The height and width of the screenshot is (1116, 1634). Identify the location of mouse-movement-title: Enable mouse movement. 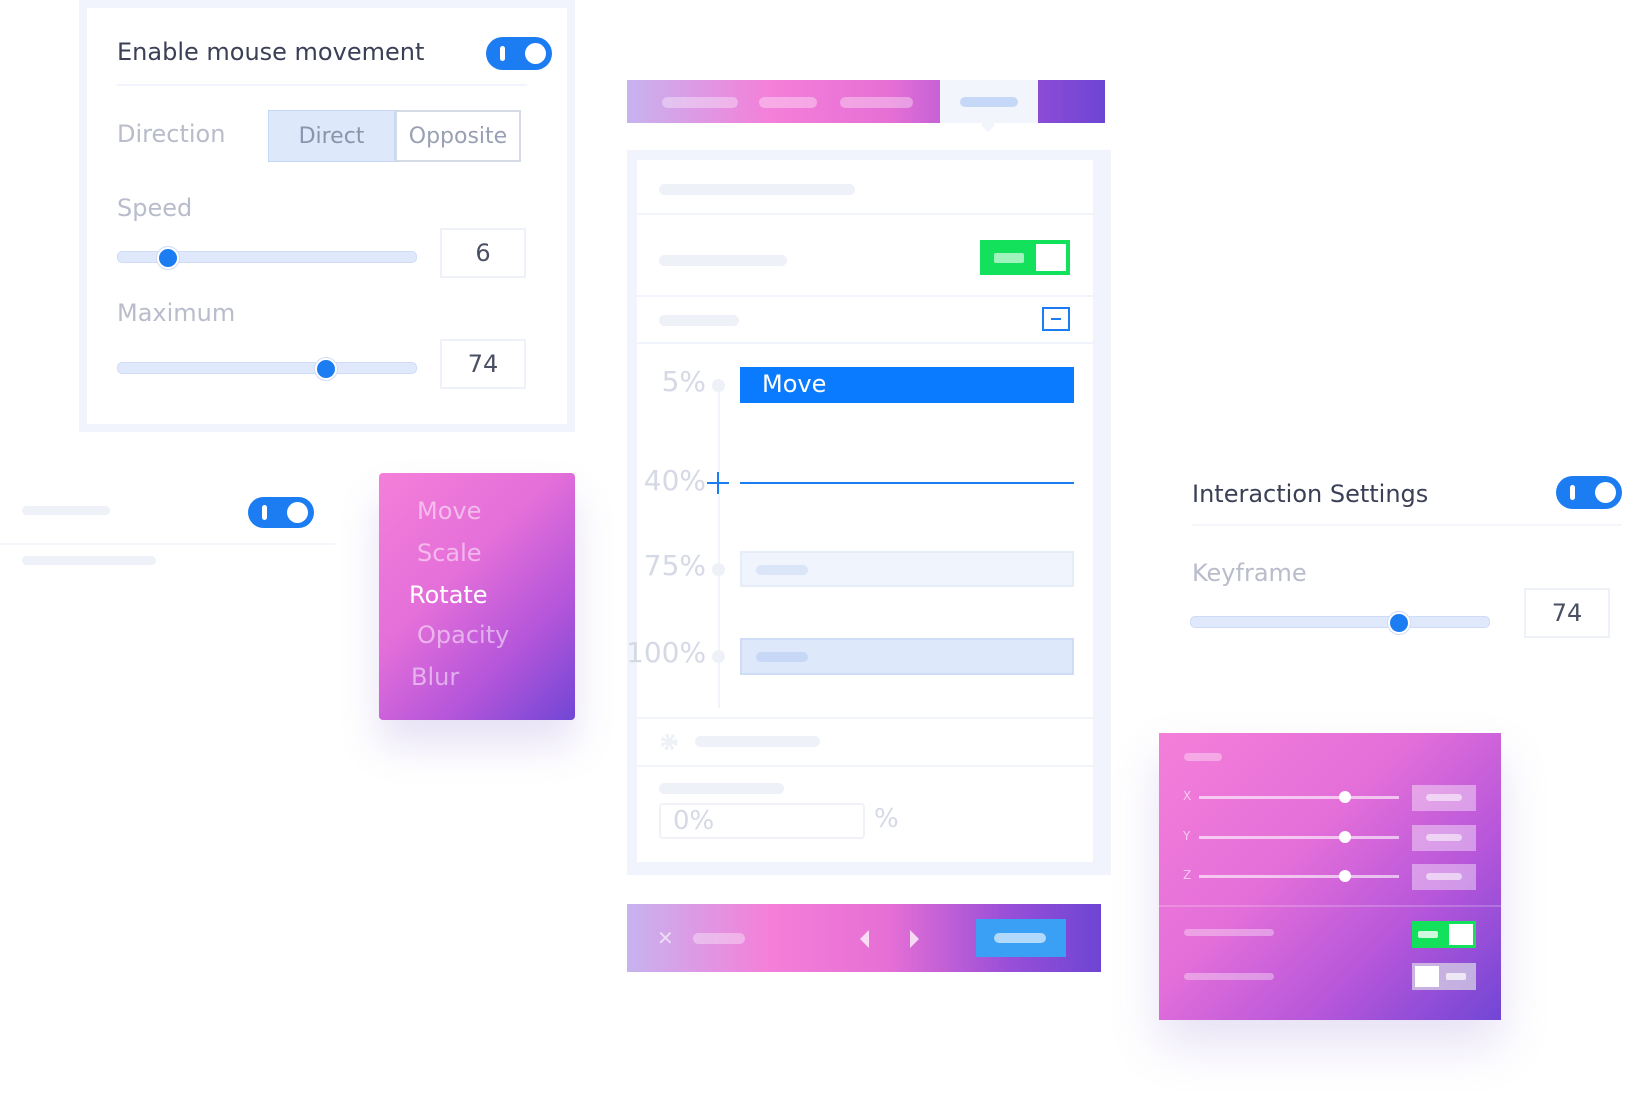
(271, 52).